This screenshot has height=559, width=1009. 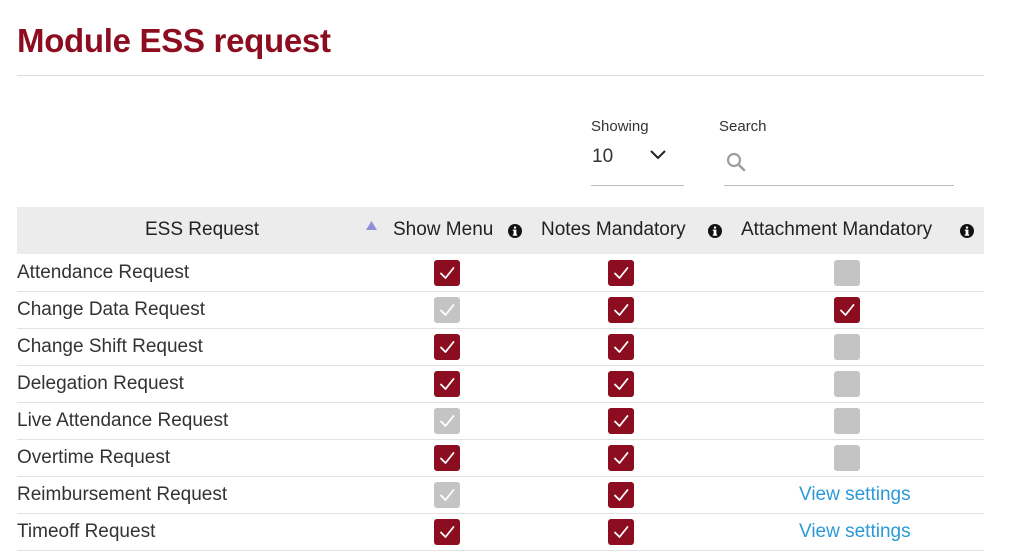 What do you see at coordinates (123, 420) in the screenshot?
I see `ess-request-name: Live Attendance Request` at bounding box center [123, 420].